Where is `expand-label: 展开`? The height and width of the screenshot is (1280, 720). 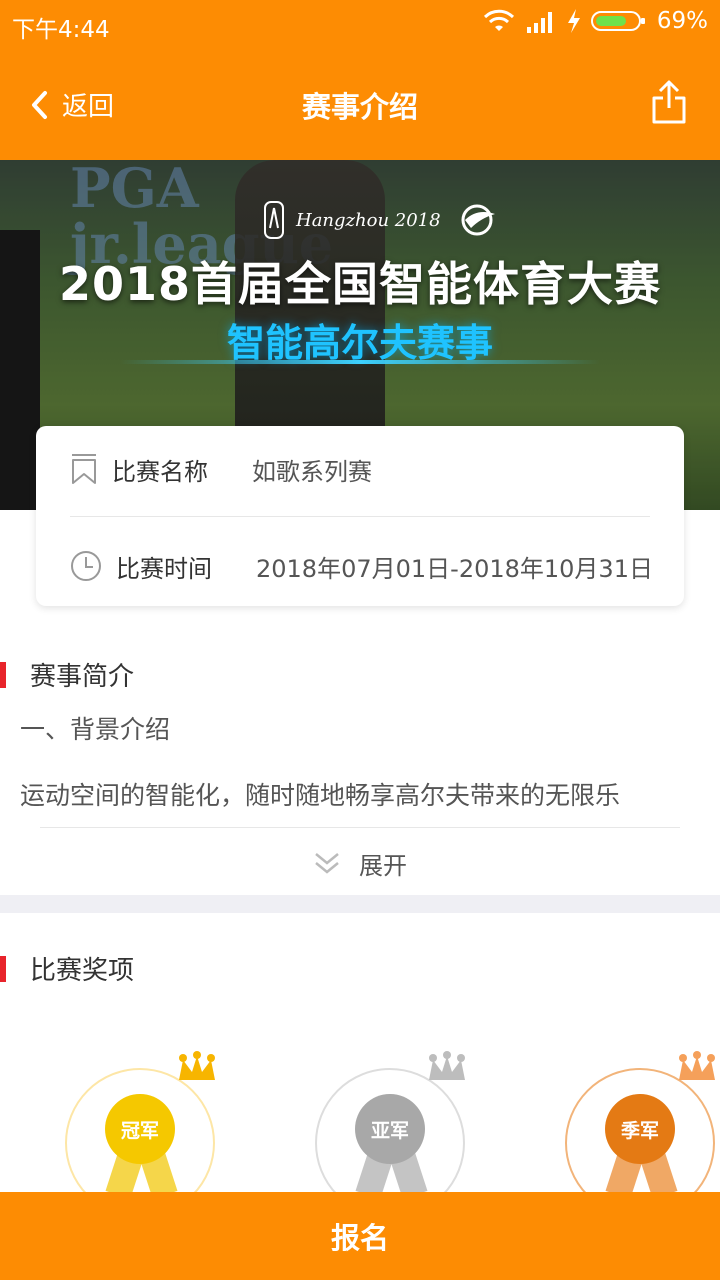
expand-label: 展开 is located at coordinates (383, 866).